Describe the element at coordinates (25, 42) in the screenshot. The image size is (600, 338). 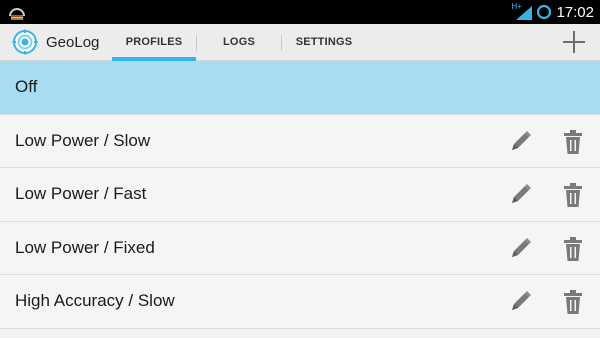
I see `geolog-logo-icon` at that location.